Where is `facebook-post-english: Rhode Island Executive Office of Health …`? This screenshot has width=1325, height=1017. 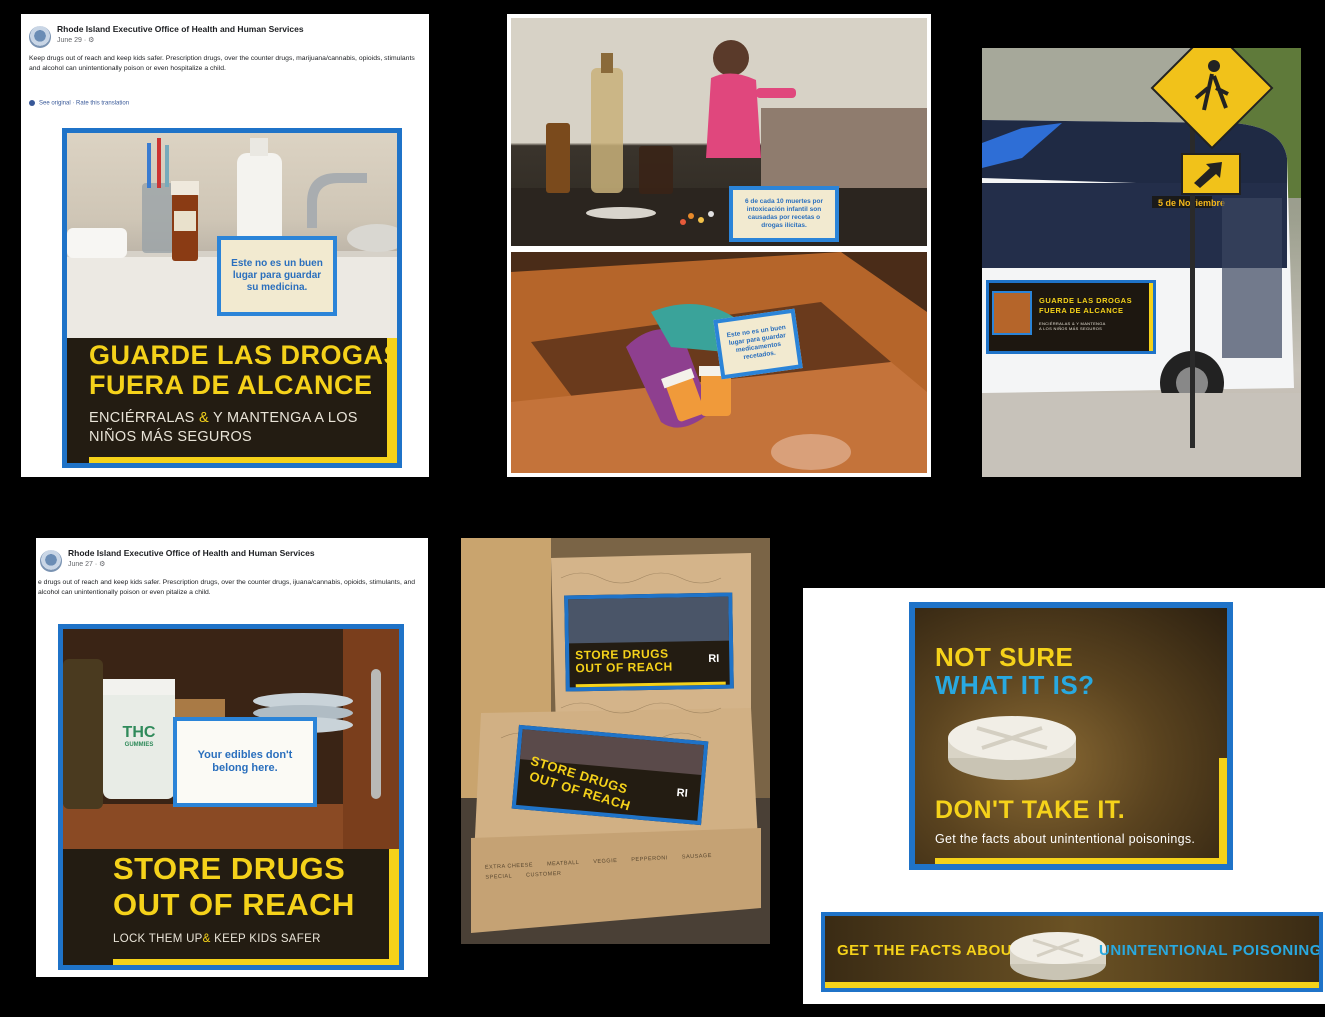 facebook-post-english: Rhode Island Executive Office of Health … is located at coordinates (232, 757).